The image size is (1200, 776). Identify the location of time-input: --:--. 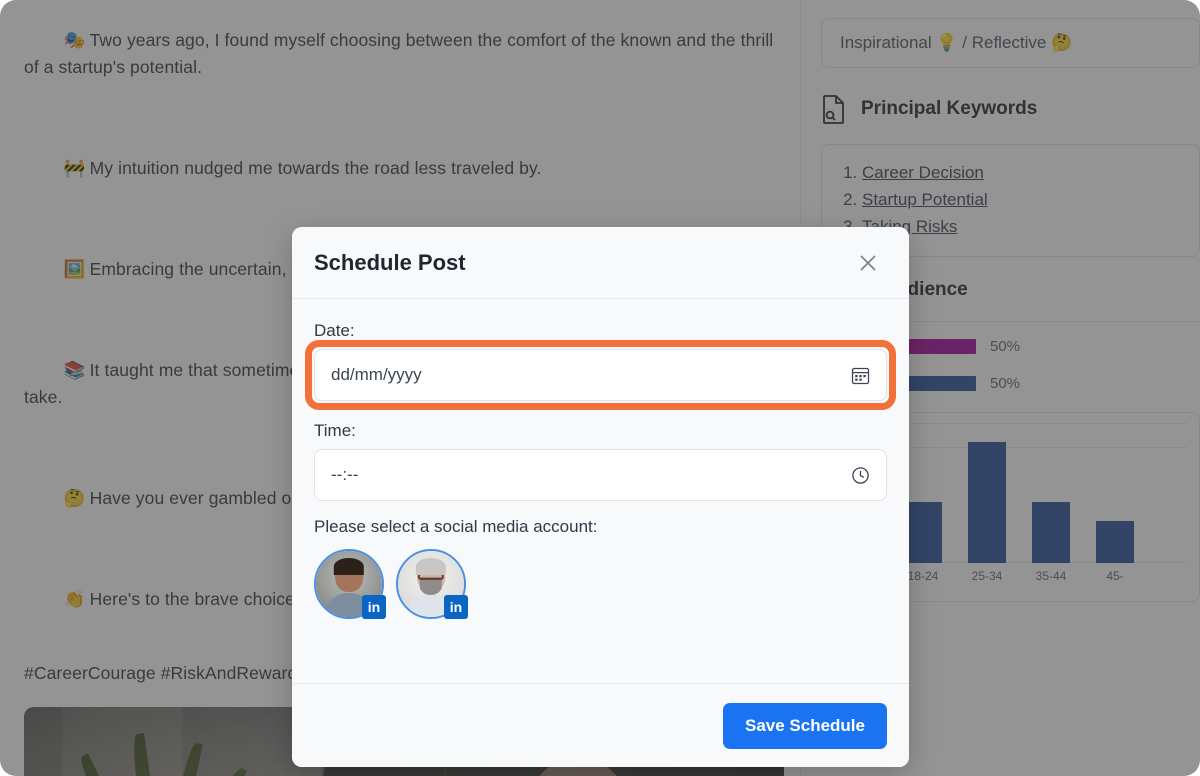
(600, 475).